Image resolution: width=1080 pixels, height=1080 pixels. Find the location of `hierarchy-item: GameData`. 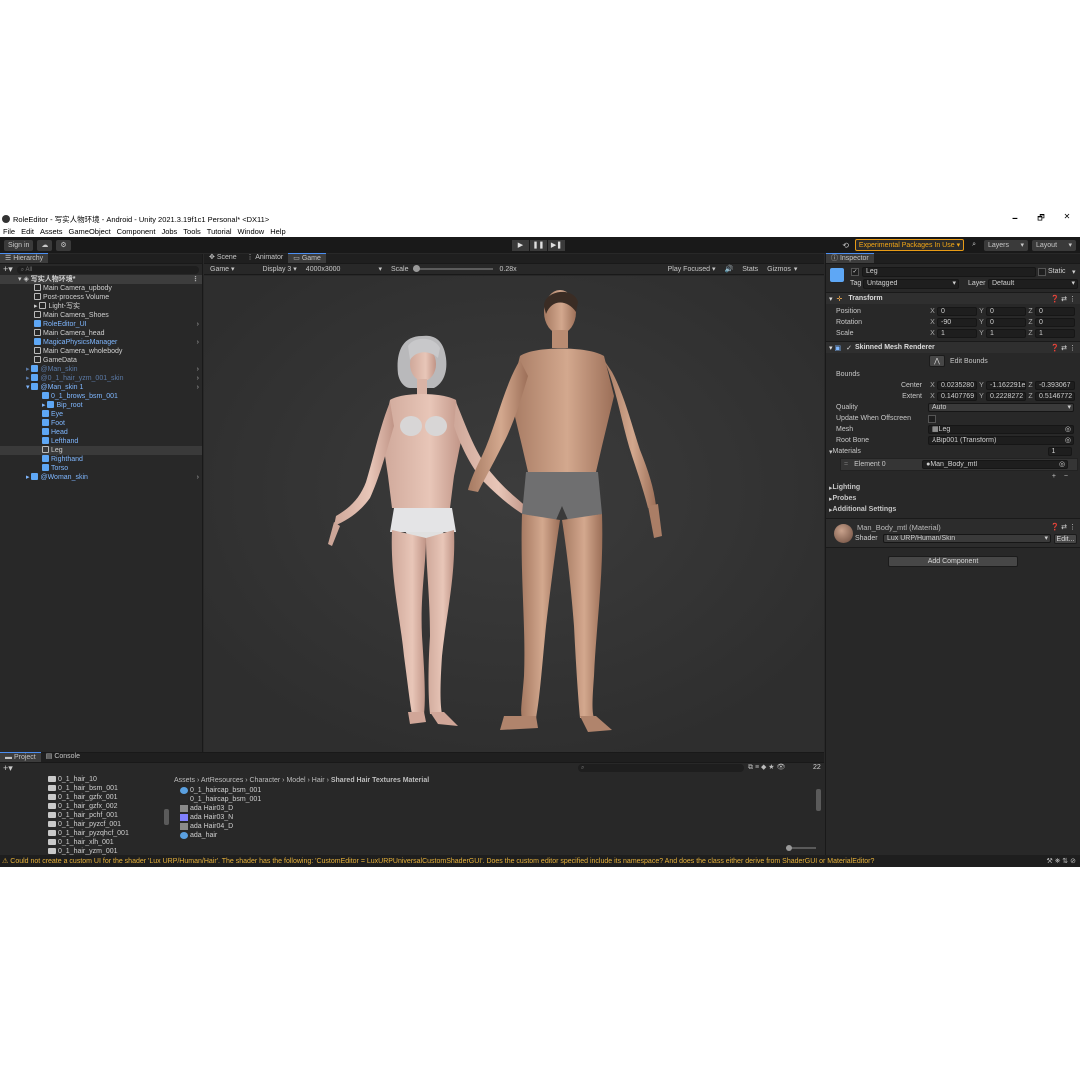

hierarchy-item: GameData is located at coordinates (101, 360).